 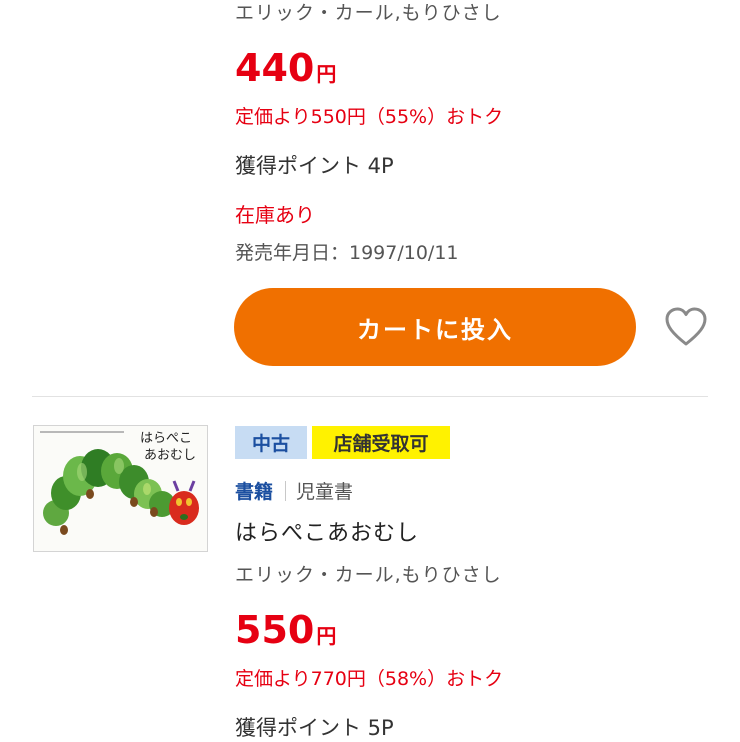 I want to click on product-price: 440 円, so click(x=285, y=68).